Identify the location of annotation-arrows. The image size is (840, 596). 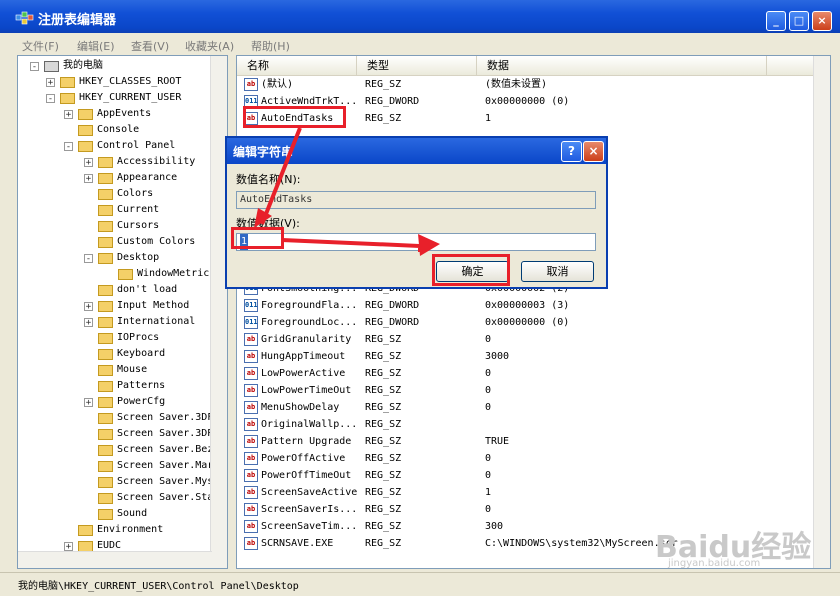
(347, 191).